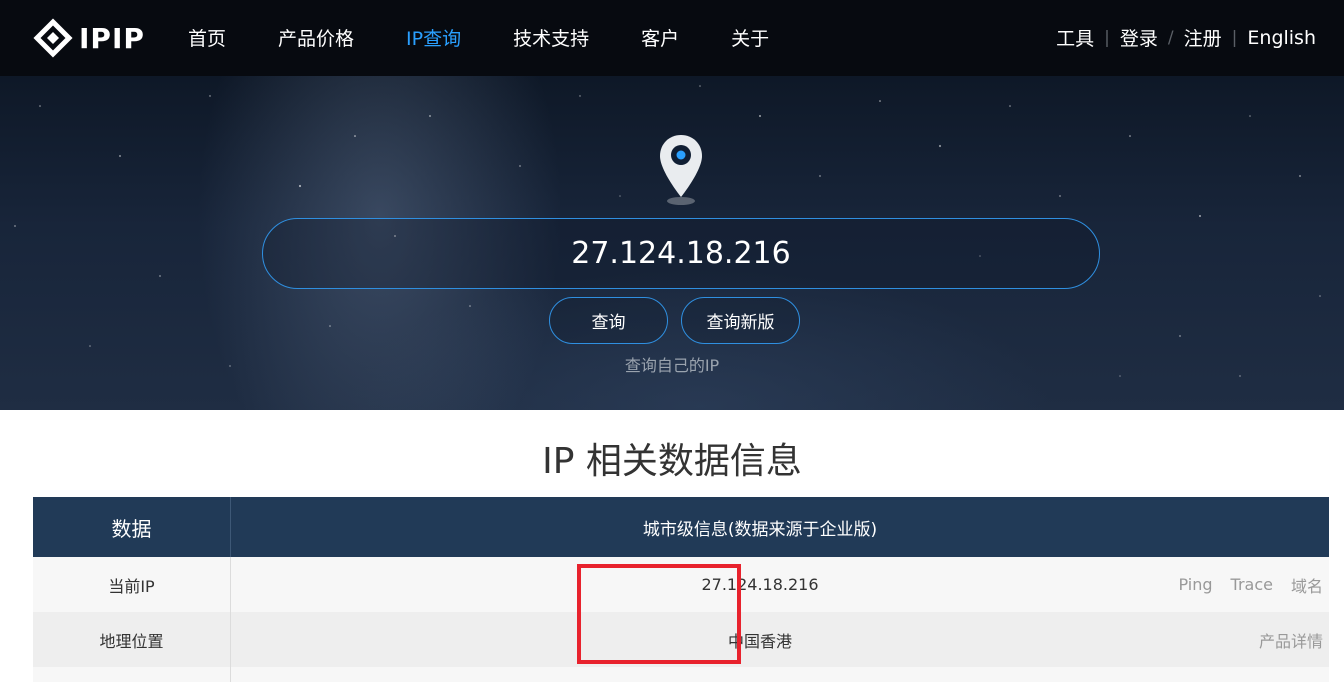 The height and width of the screenshot is (682, 1344). I want to click on column-header-city-info: 城市级信息(数据来源于企业版), so click(760, 529).